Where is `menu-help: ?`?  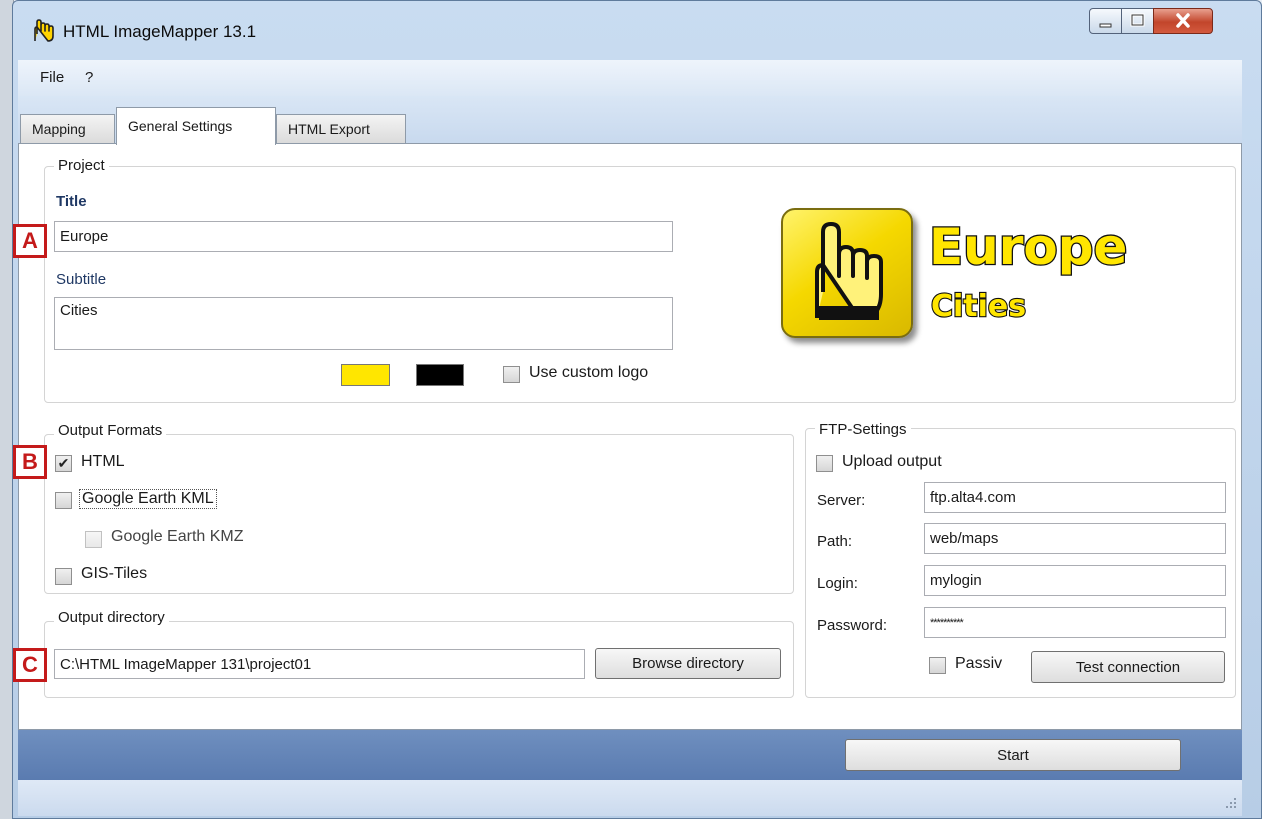 menu-help: ? is located at coordinates (89, 77).